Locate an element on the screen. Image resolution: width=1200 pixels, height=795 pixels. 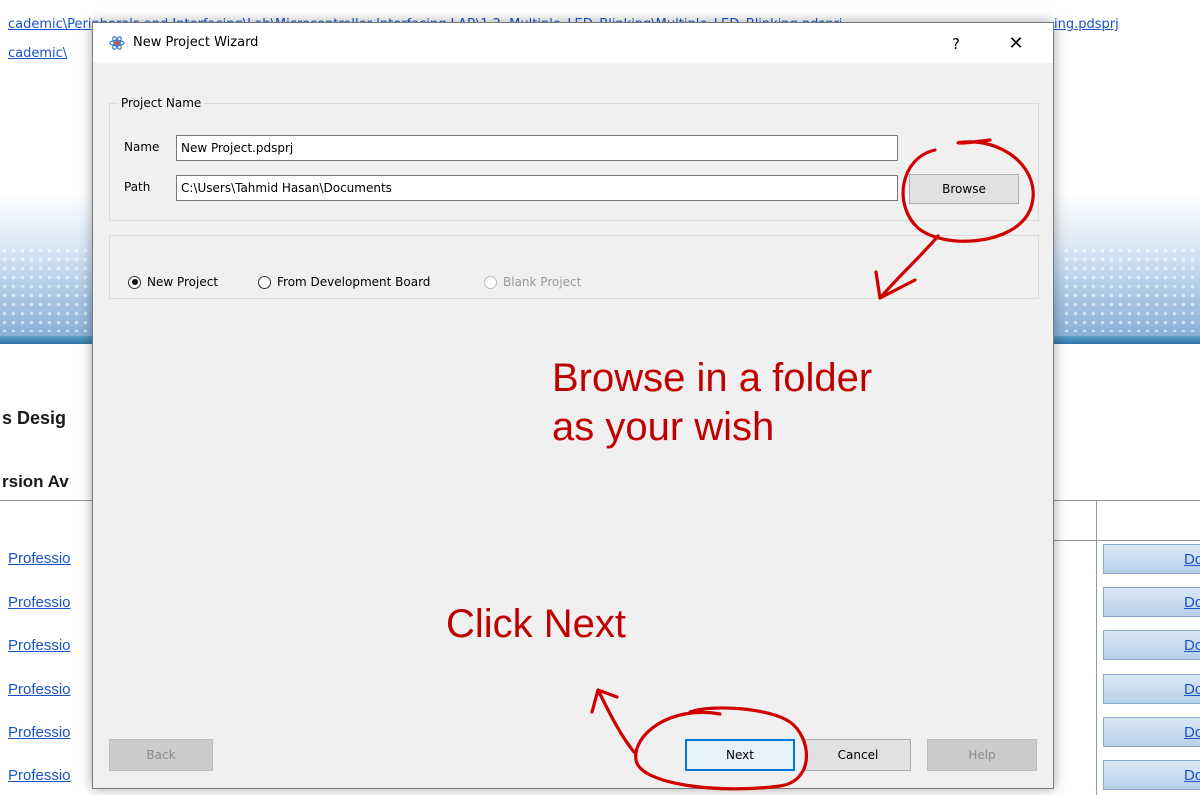
project-path-input is located at coordinates (537, 188).